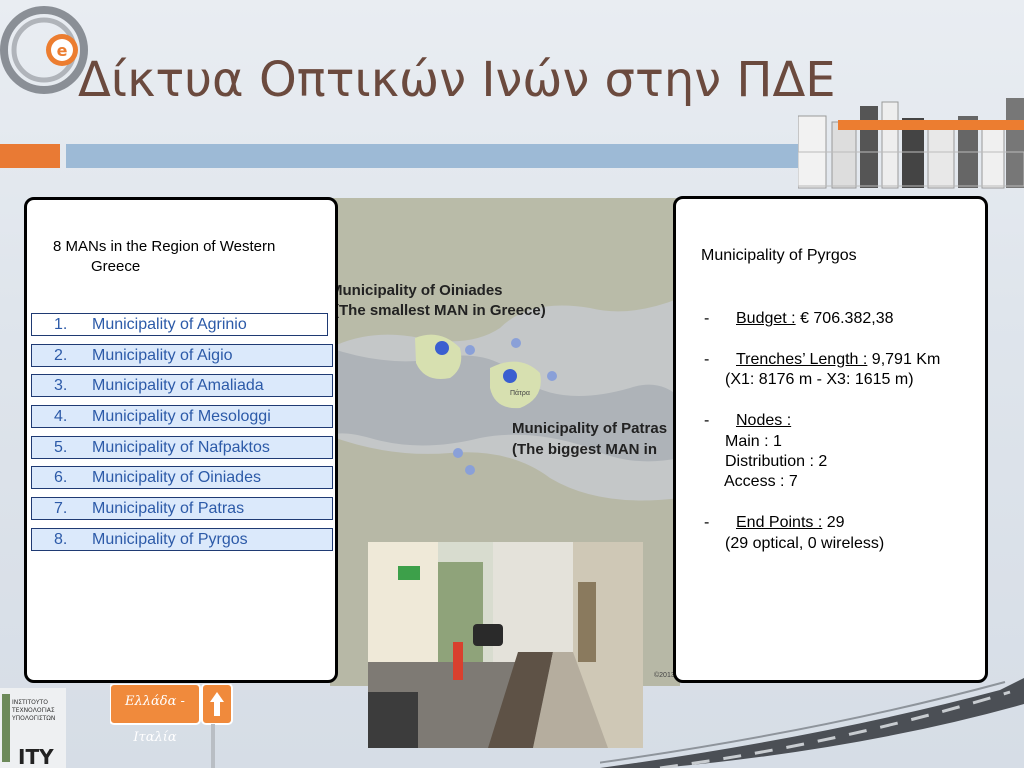  I want to click on list-item-number: 2., so click(61, 355).